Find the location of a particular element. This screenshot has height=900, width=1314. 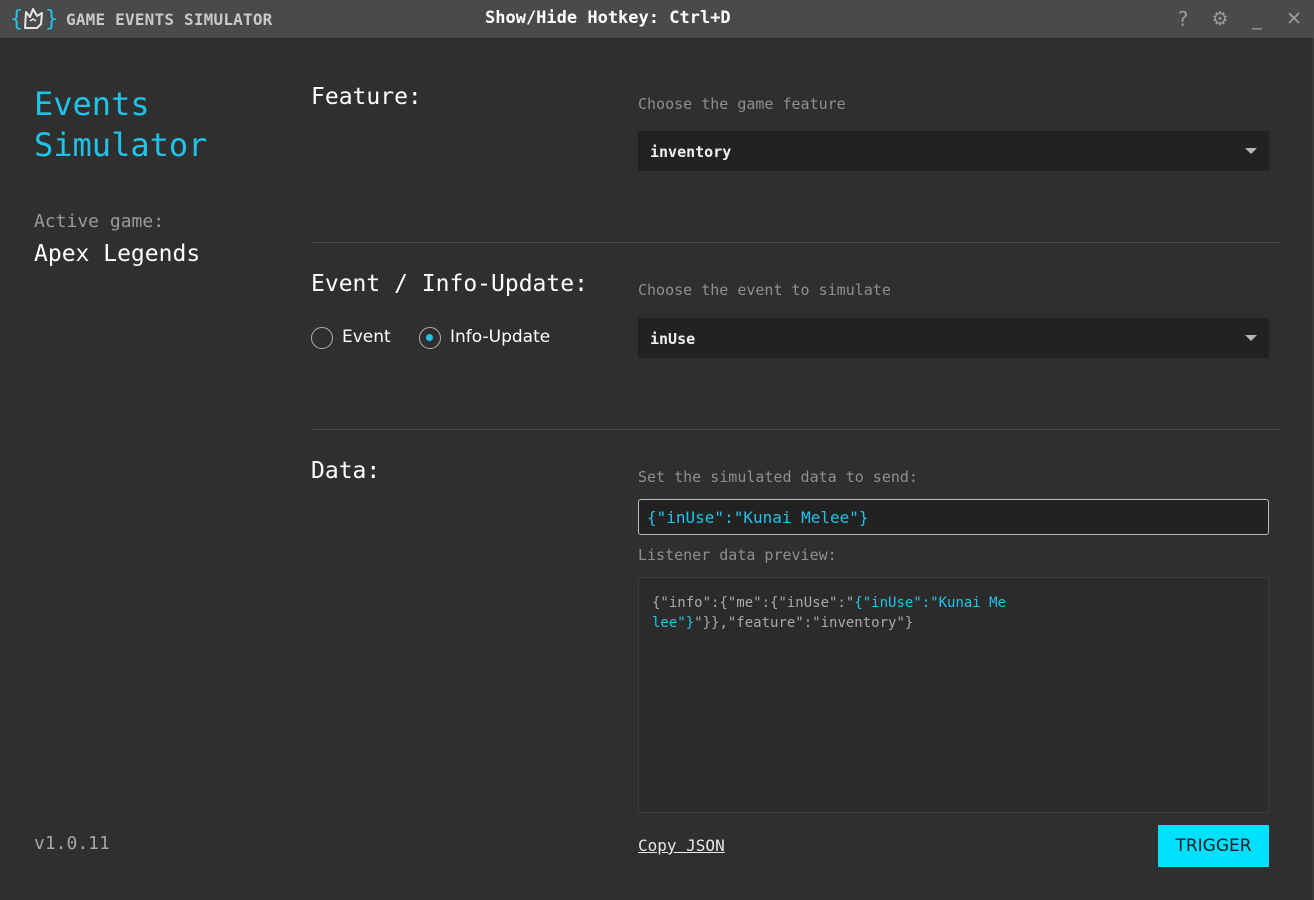

brand-line-1: Events is located at coordinates (92, 104).